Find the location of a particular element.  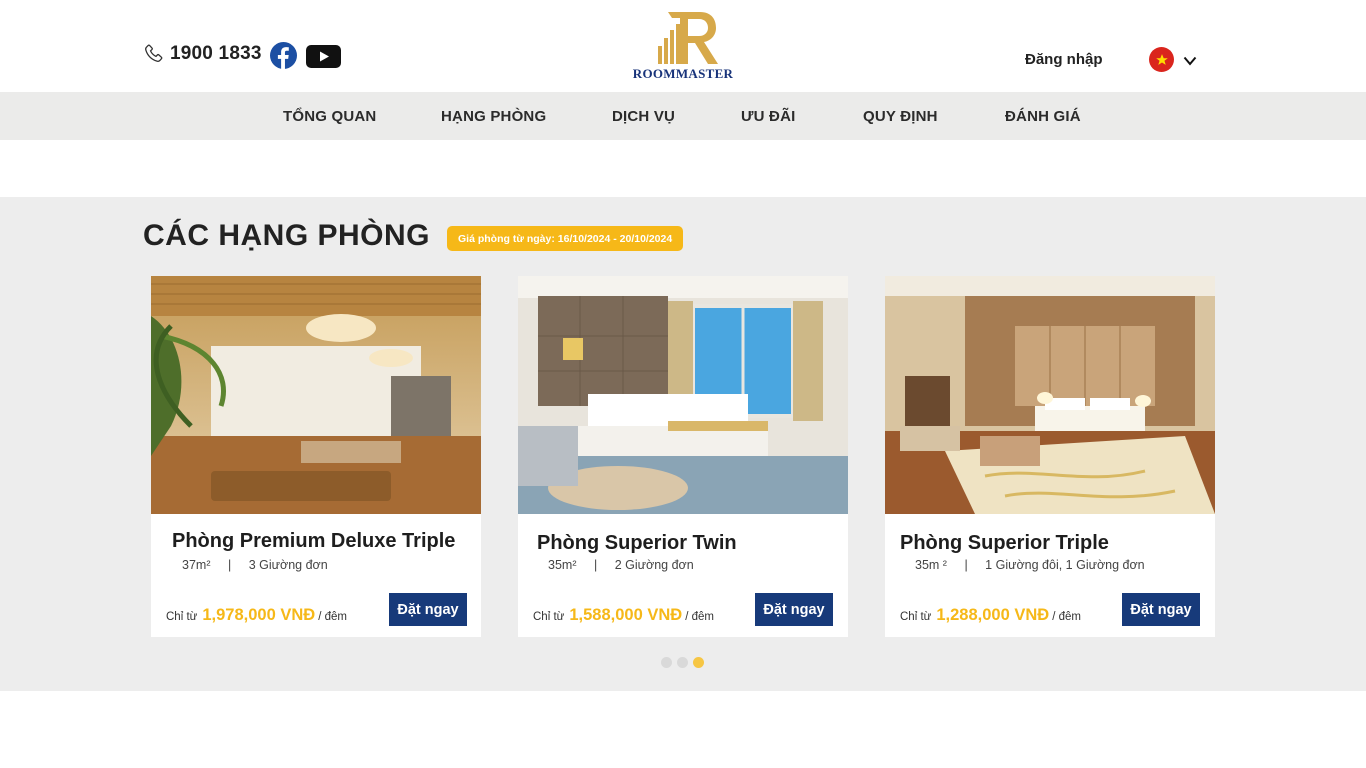

brand-name: ROOMMASTER is located at coordinates (683, 73).